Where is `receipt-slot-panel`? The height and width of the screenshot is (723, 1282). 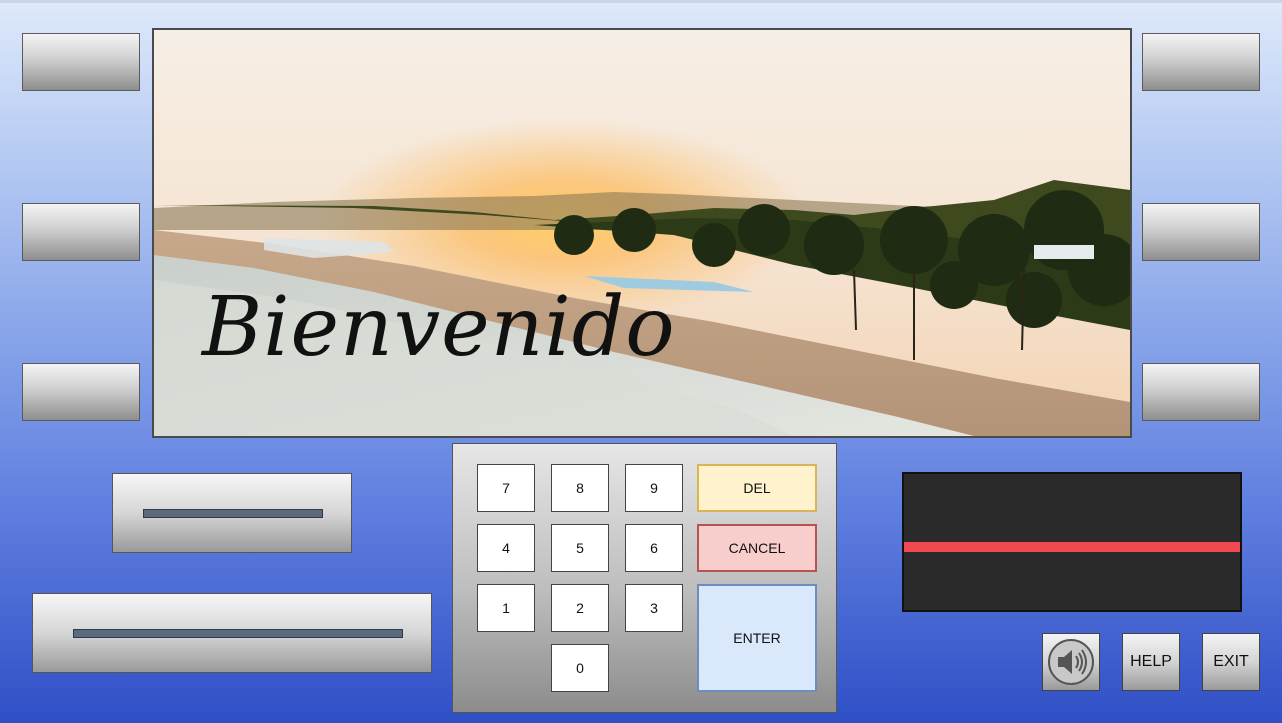
receipt-slot-panel is located at coordinates (232, 513).